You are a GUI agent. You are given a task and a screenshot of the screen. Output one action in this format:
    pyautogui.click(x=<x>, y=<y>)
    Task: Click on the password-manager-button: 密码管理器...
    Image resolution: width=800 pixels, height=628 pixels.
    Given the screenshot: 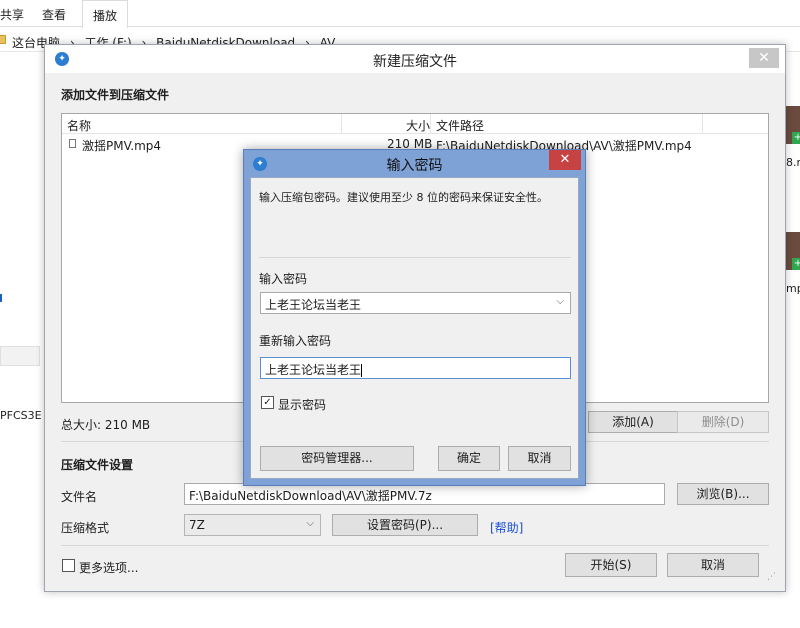 What is the action you would take?
    pyautogui.click(x=337, y=458)
    